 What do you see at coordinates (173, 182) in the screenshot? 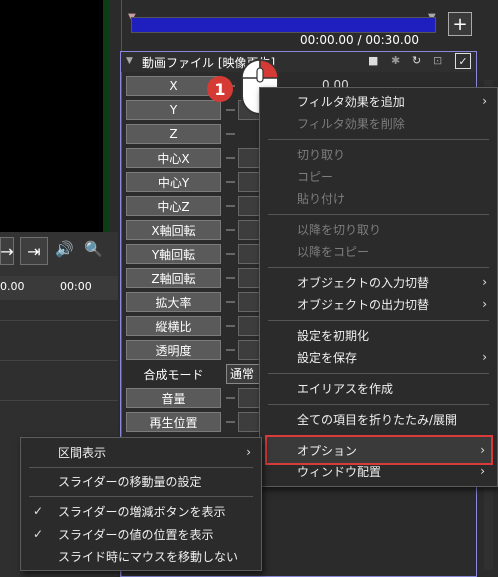
I see `param-center-y: 中心Y` at bounding box center [173, 182].